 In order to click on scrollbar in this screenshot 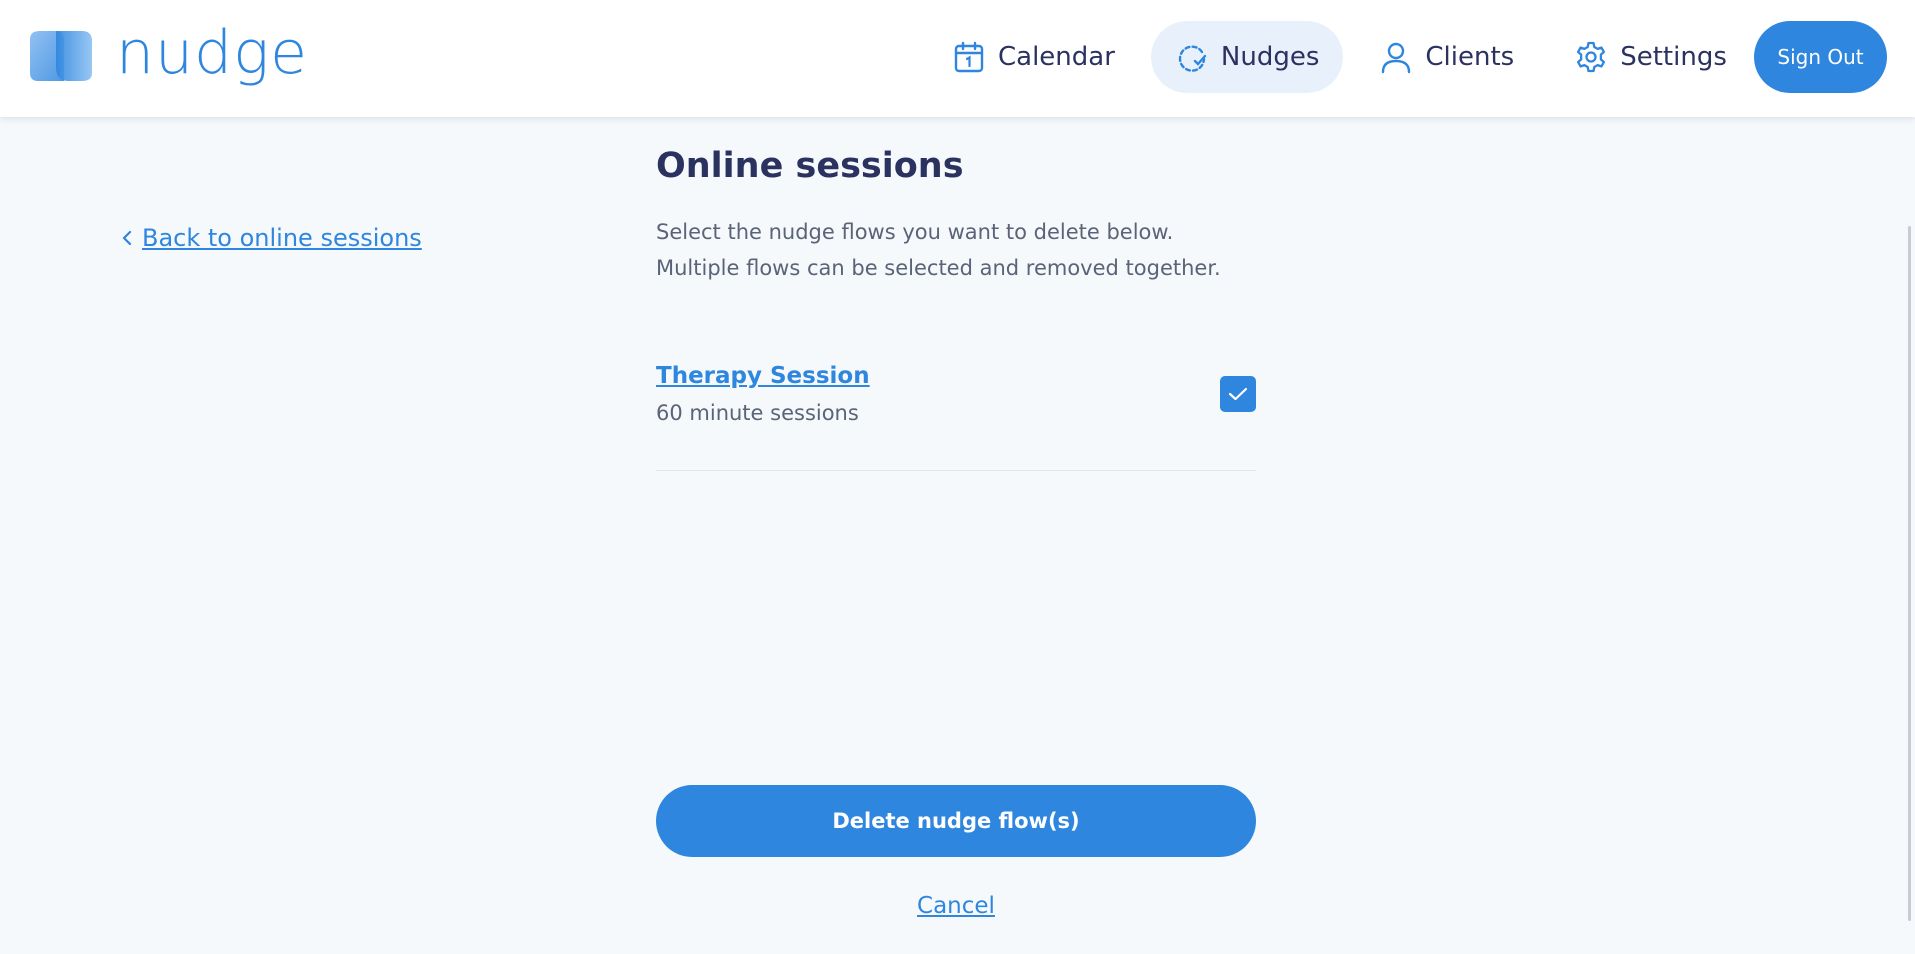, I will do `click(1909, 573)`.